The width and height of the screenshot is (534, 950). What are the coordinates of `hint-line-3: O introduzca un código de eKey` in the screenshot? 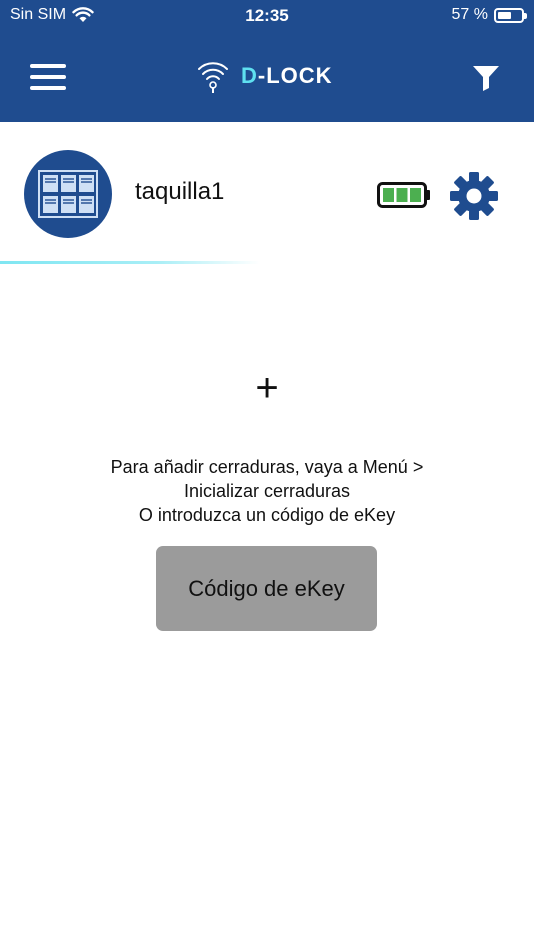 It's located at (267, 515).